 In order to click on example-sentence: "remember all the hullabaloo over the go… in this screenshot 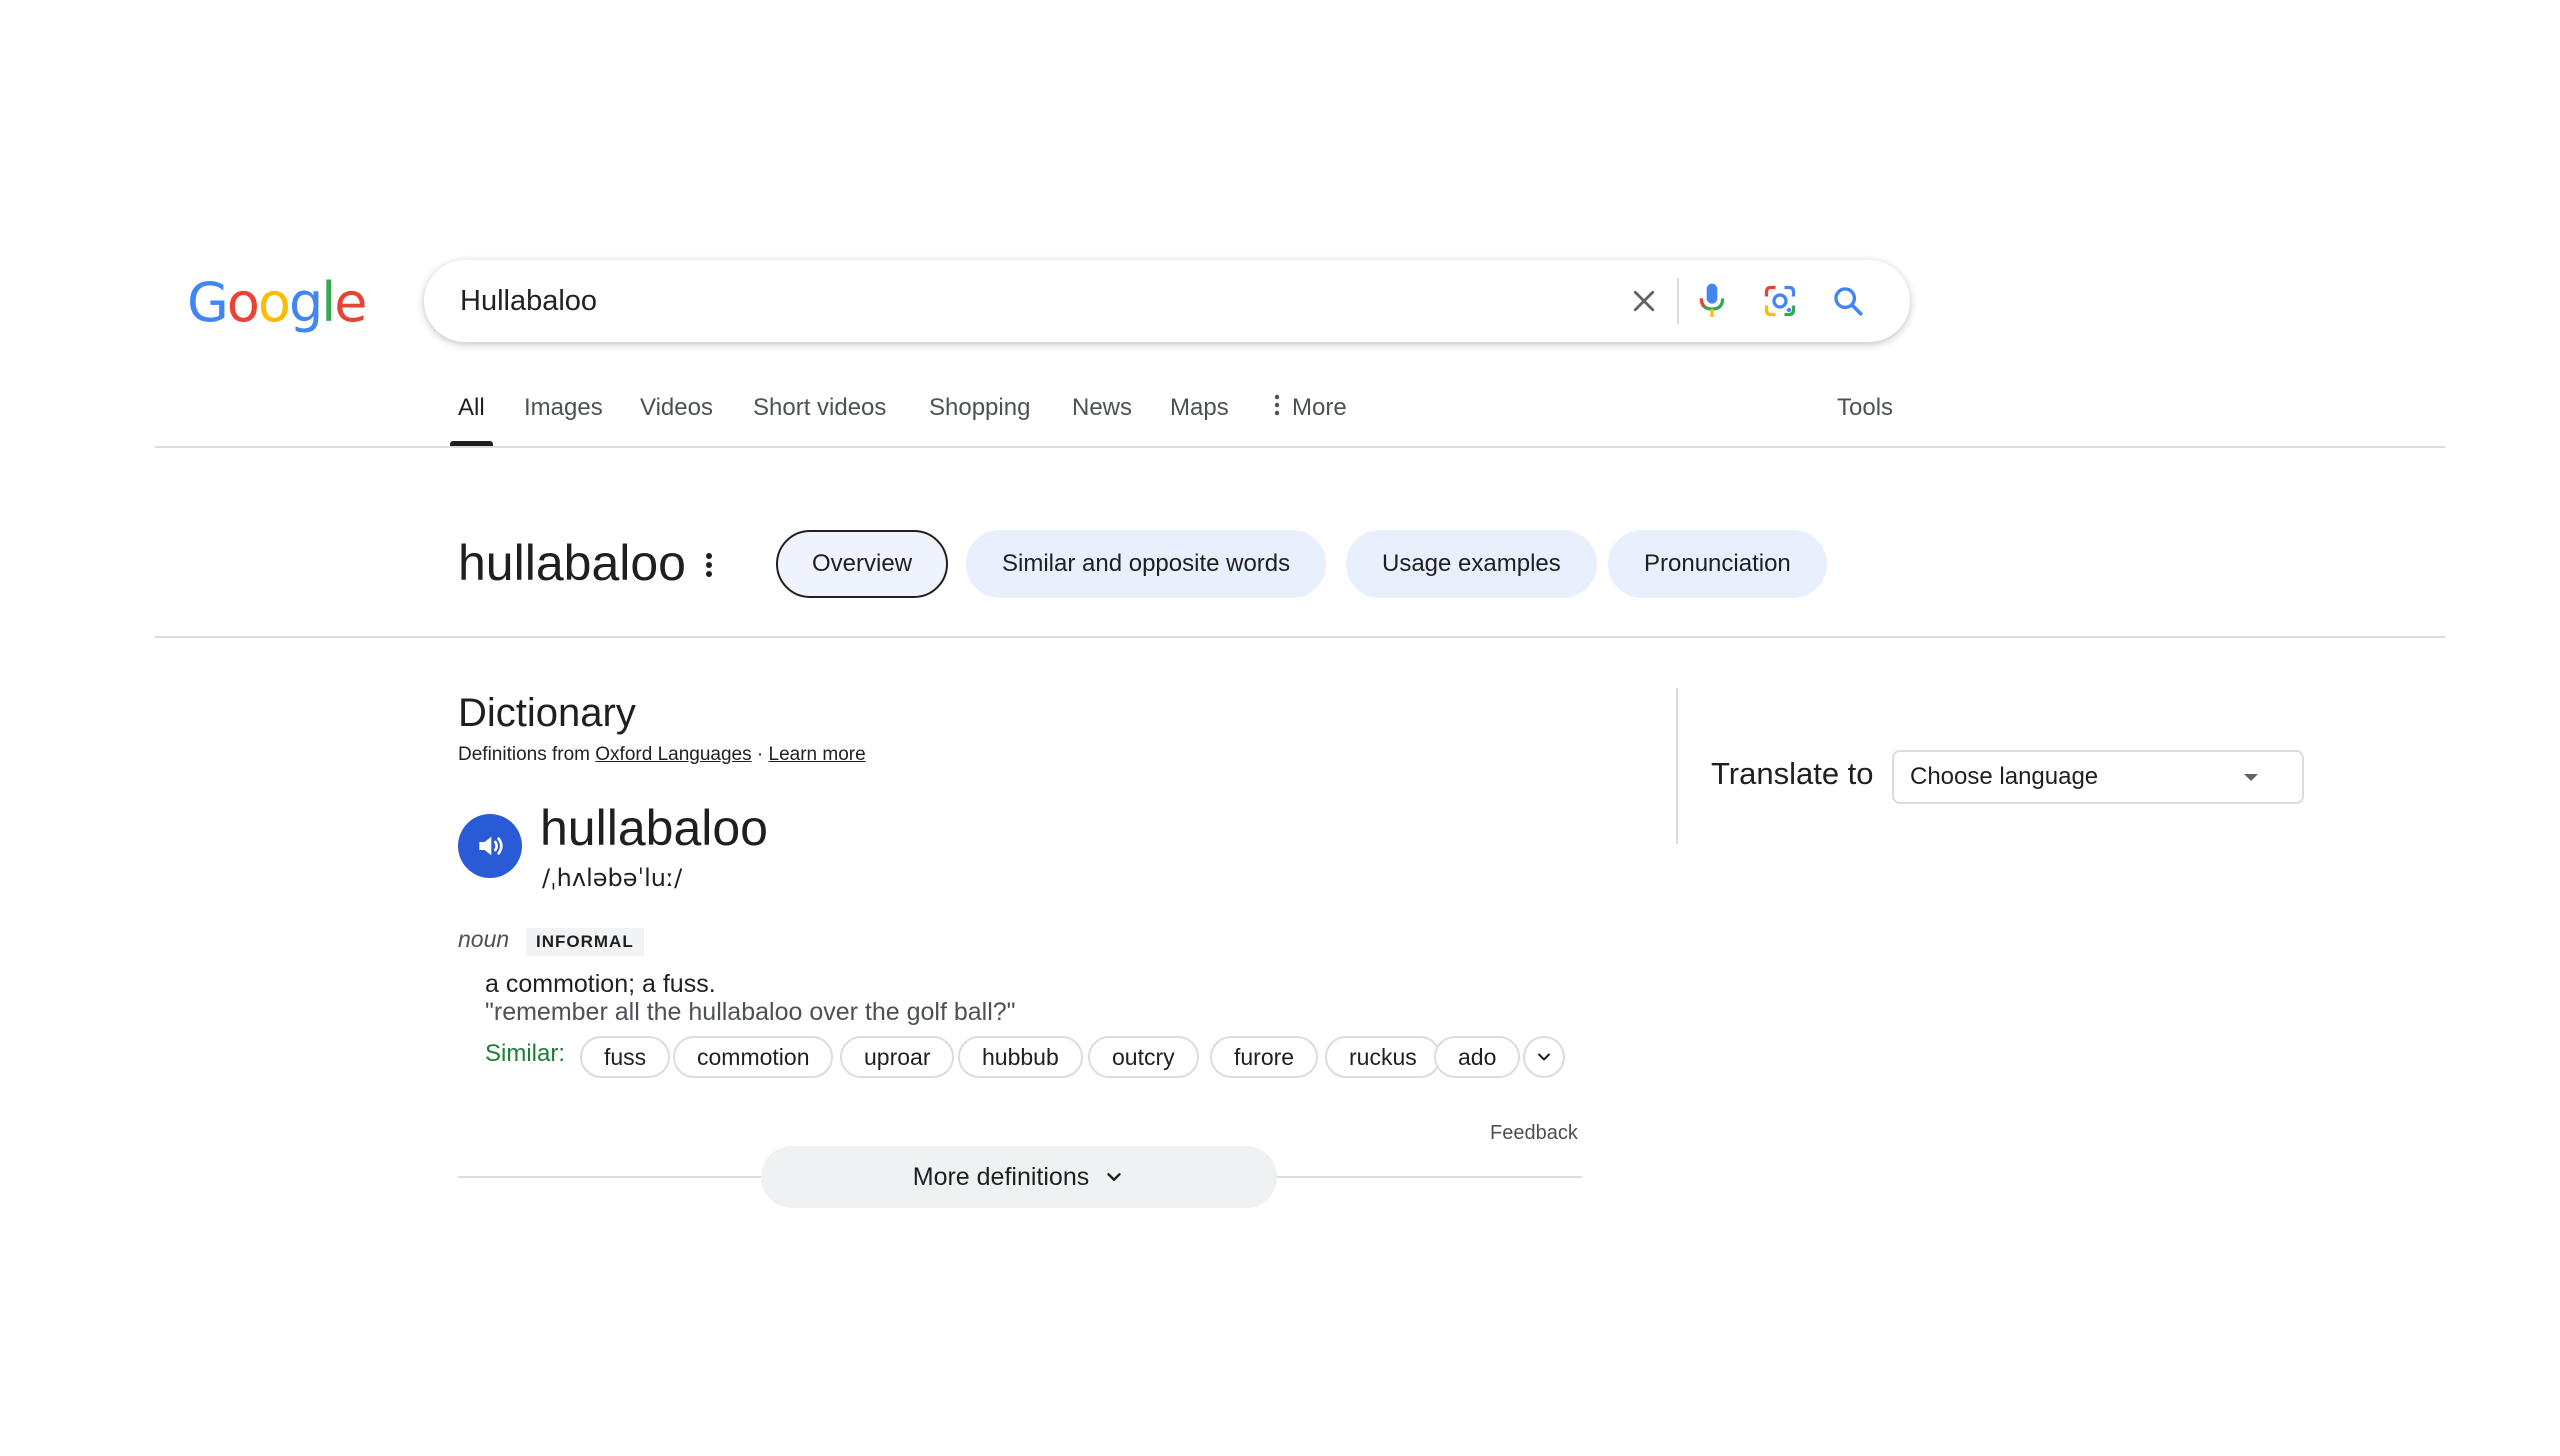, I will do `click(750, 1012)`.